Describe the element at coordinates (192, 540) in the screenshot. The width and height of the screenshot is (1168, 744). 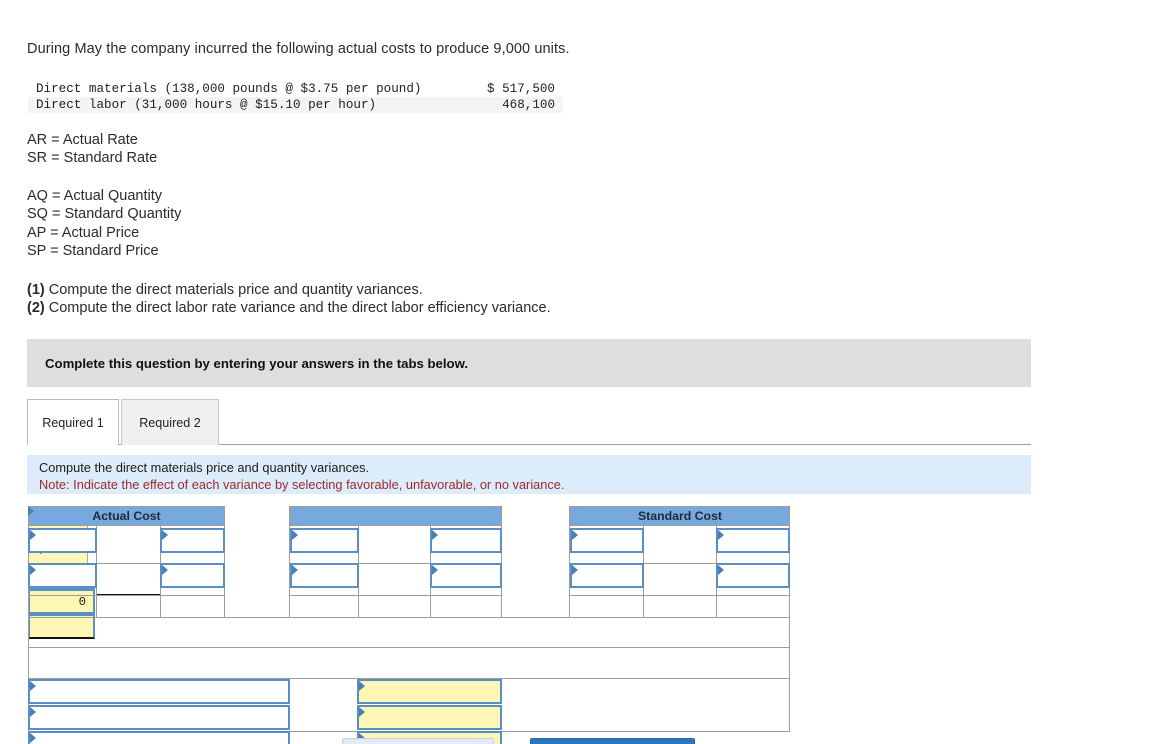
I see `input-ap-actual` at that location.